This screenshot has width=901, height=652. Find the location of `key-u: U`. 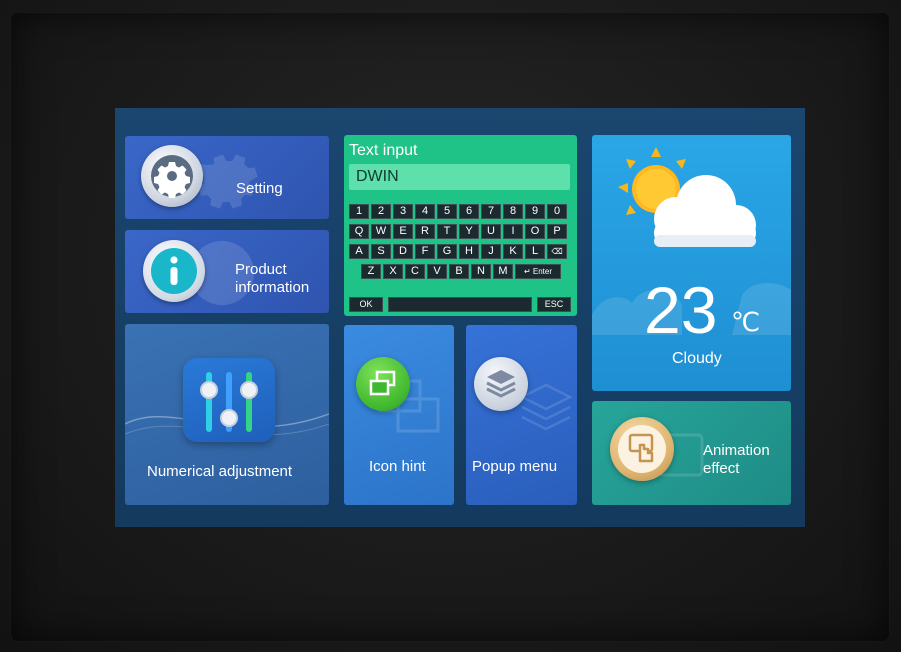

key-u: U is located at coordinates (491, 231).